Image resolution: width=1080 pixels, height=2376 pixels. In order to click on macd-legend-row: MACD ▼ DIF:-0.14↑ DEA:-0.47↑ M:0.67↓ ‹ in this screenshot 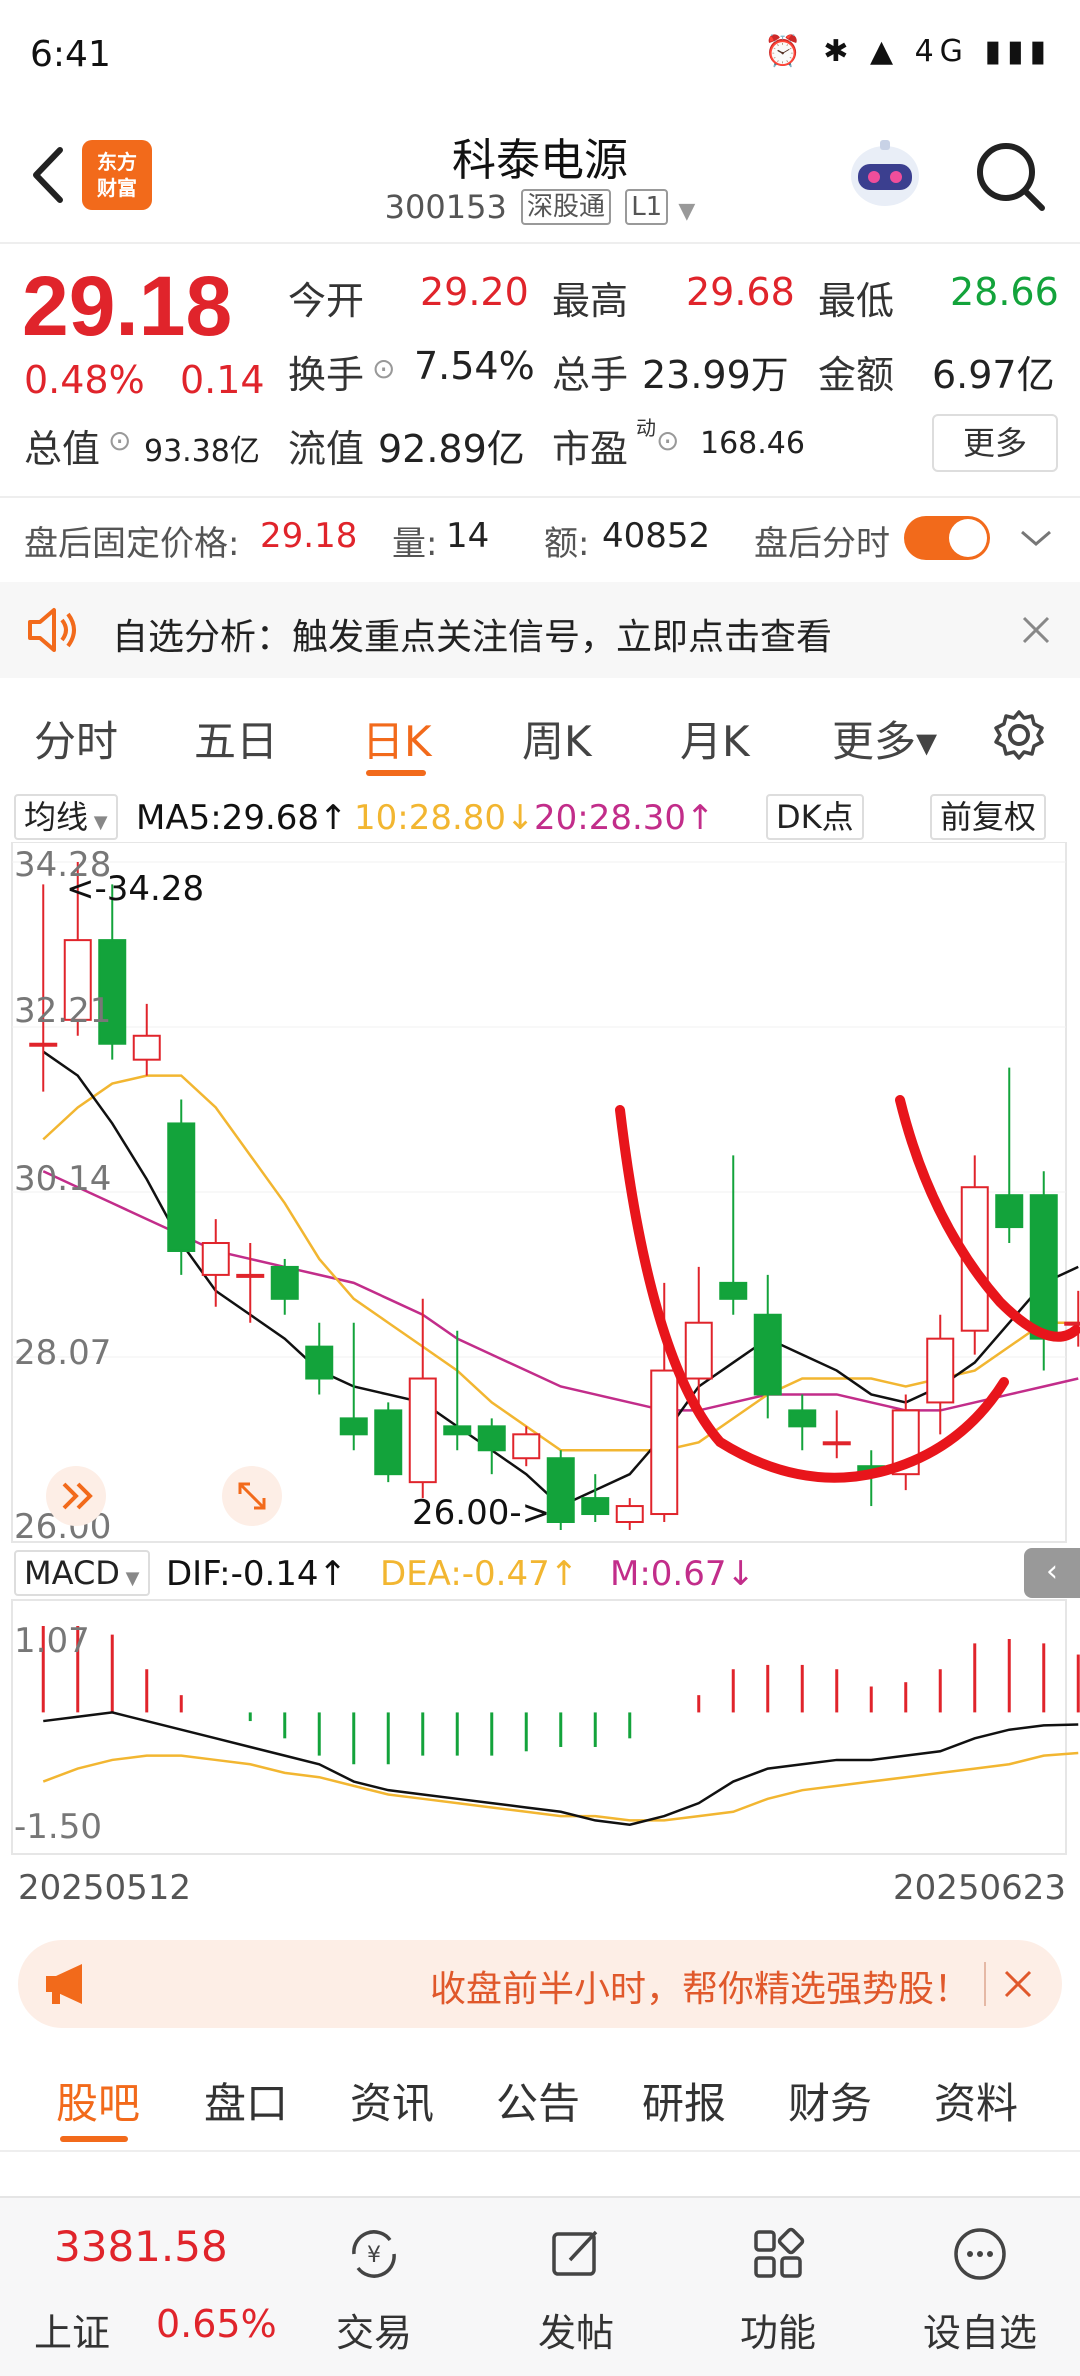, I will do `click(540, 1574)`.